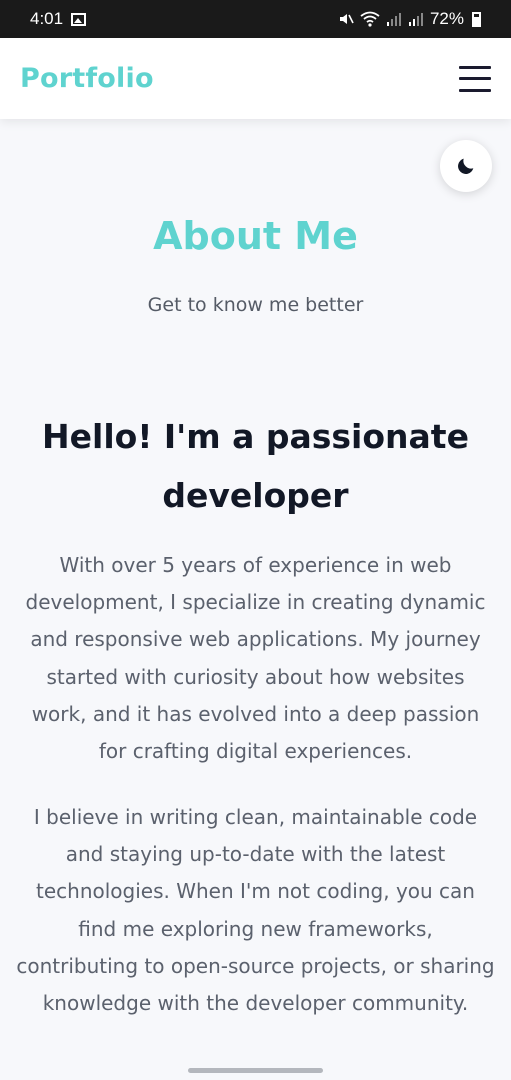 The height and width of the screenshot is (1080, 511). I want to click on section-subtitle: Get to know me better, so click(255, 305).